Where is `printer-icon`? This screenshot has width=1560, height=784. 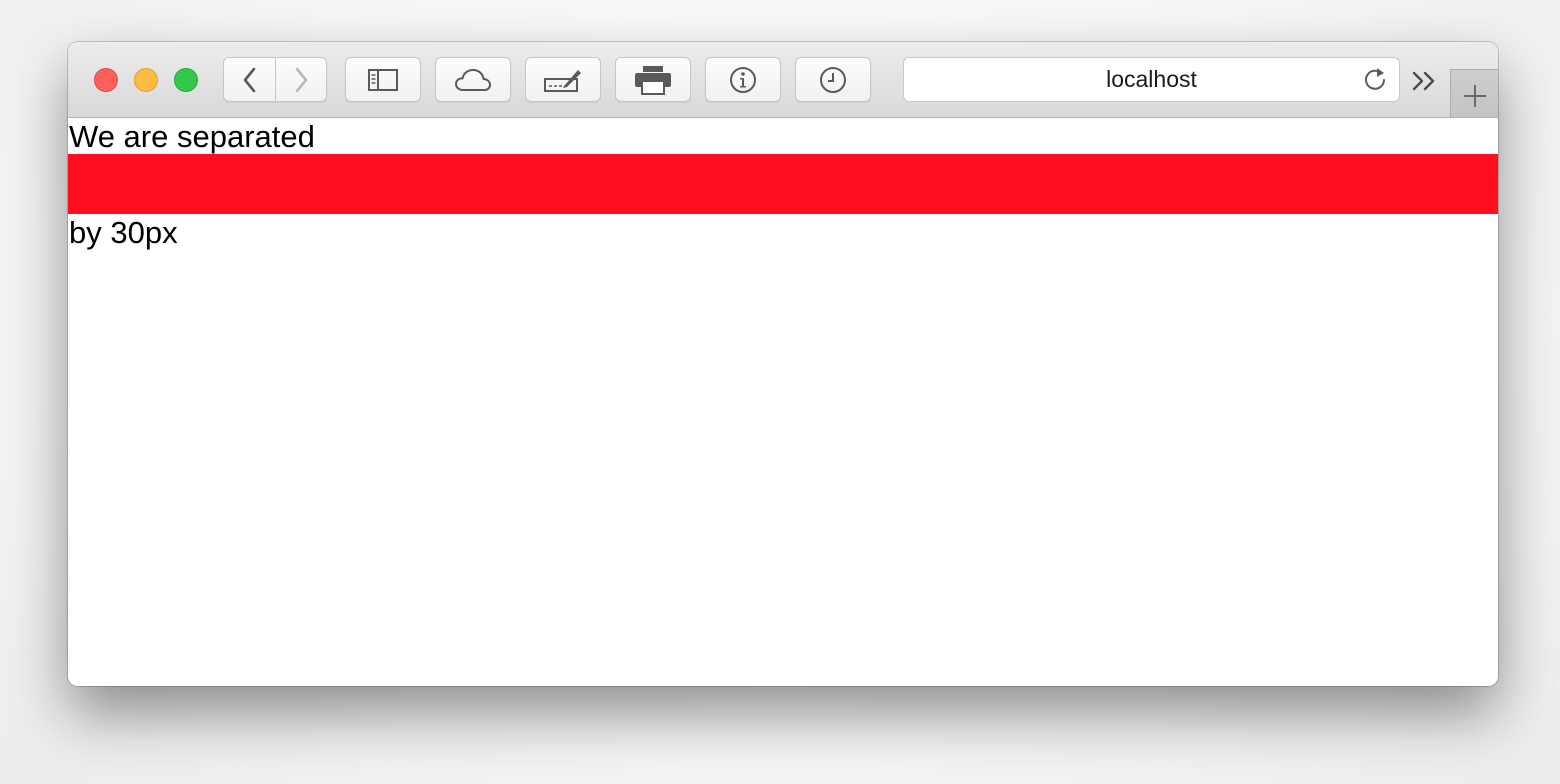
printer-icon is located at coordinates (653, 80).